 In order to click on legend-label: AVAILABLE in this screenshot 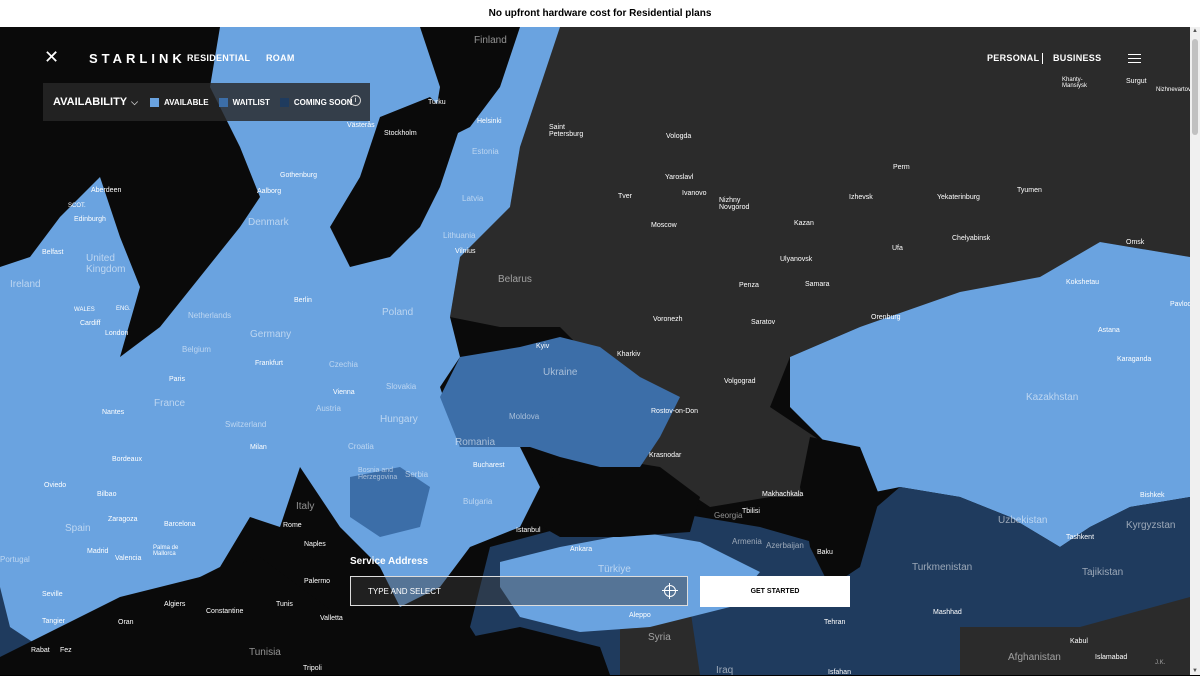, I will do `click(186, 102)`.